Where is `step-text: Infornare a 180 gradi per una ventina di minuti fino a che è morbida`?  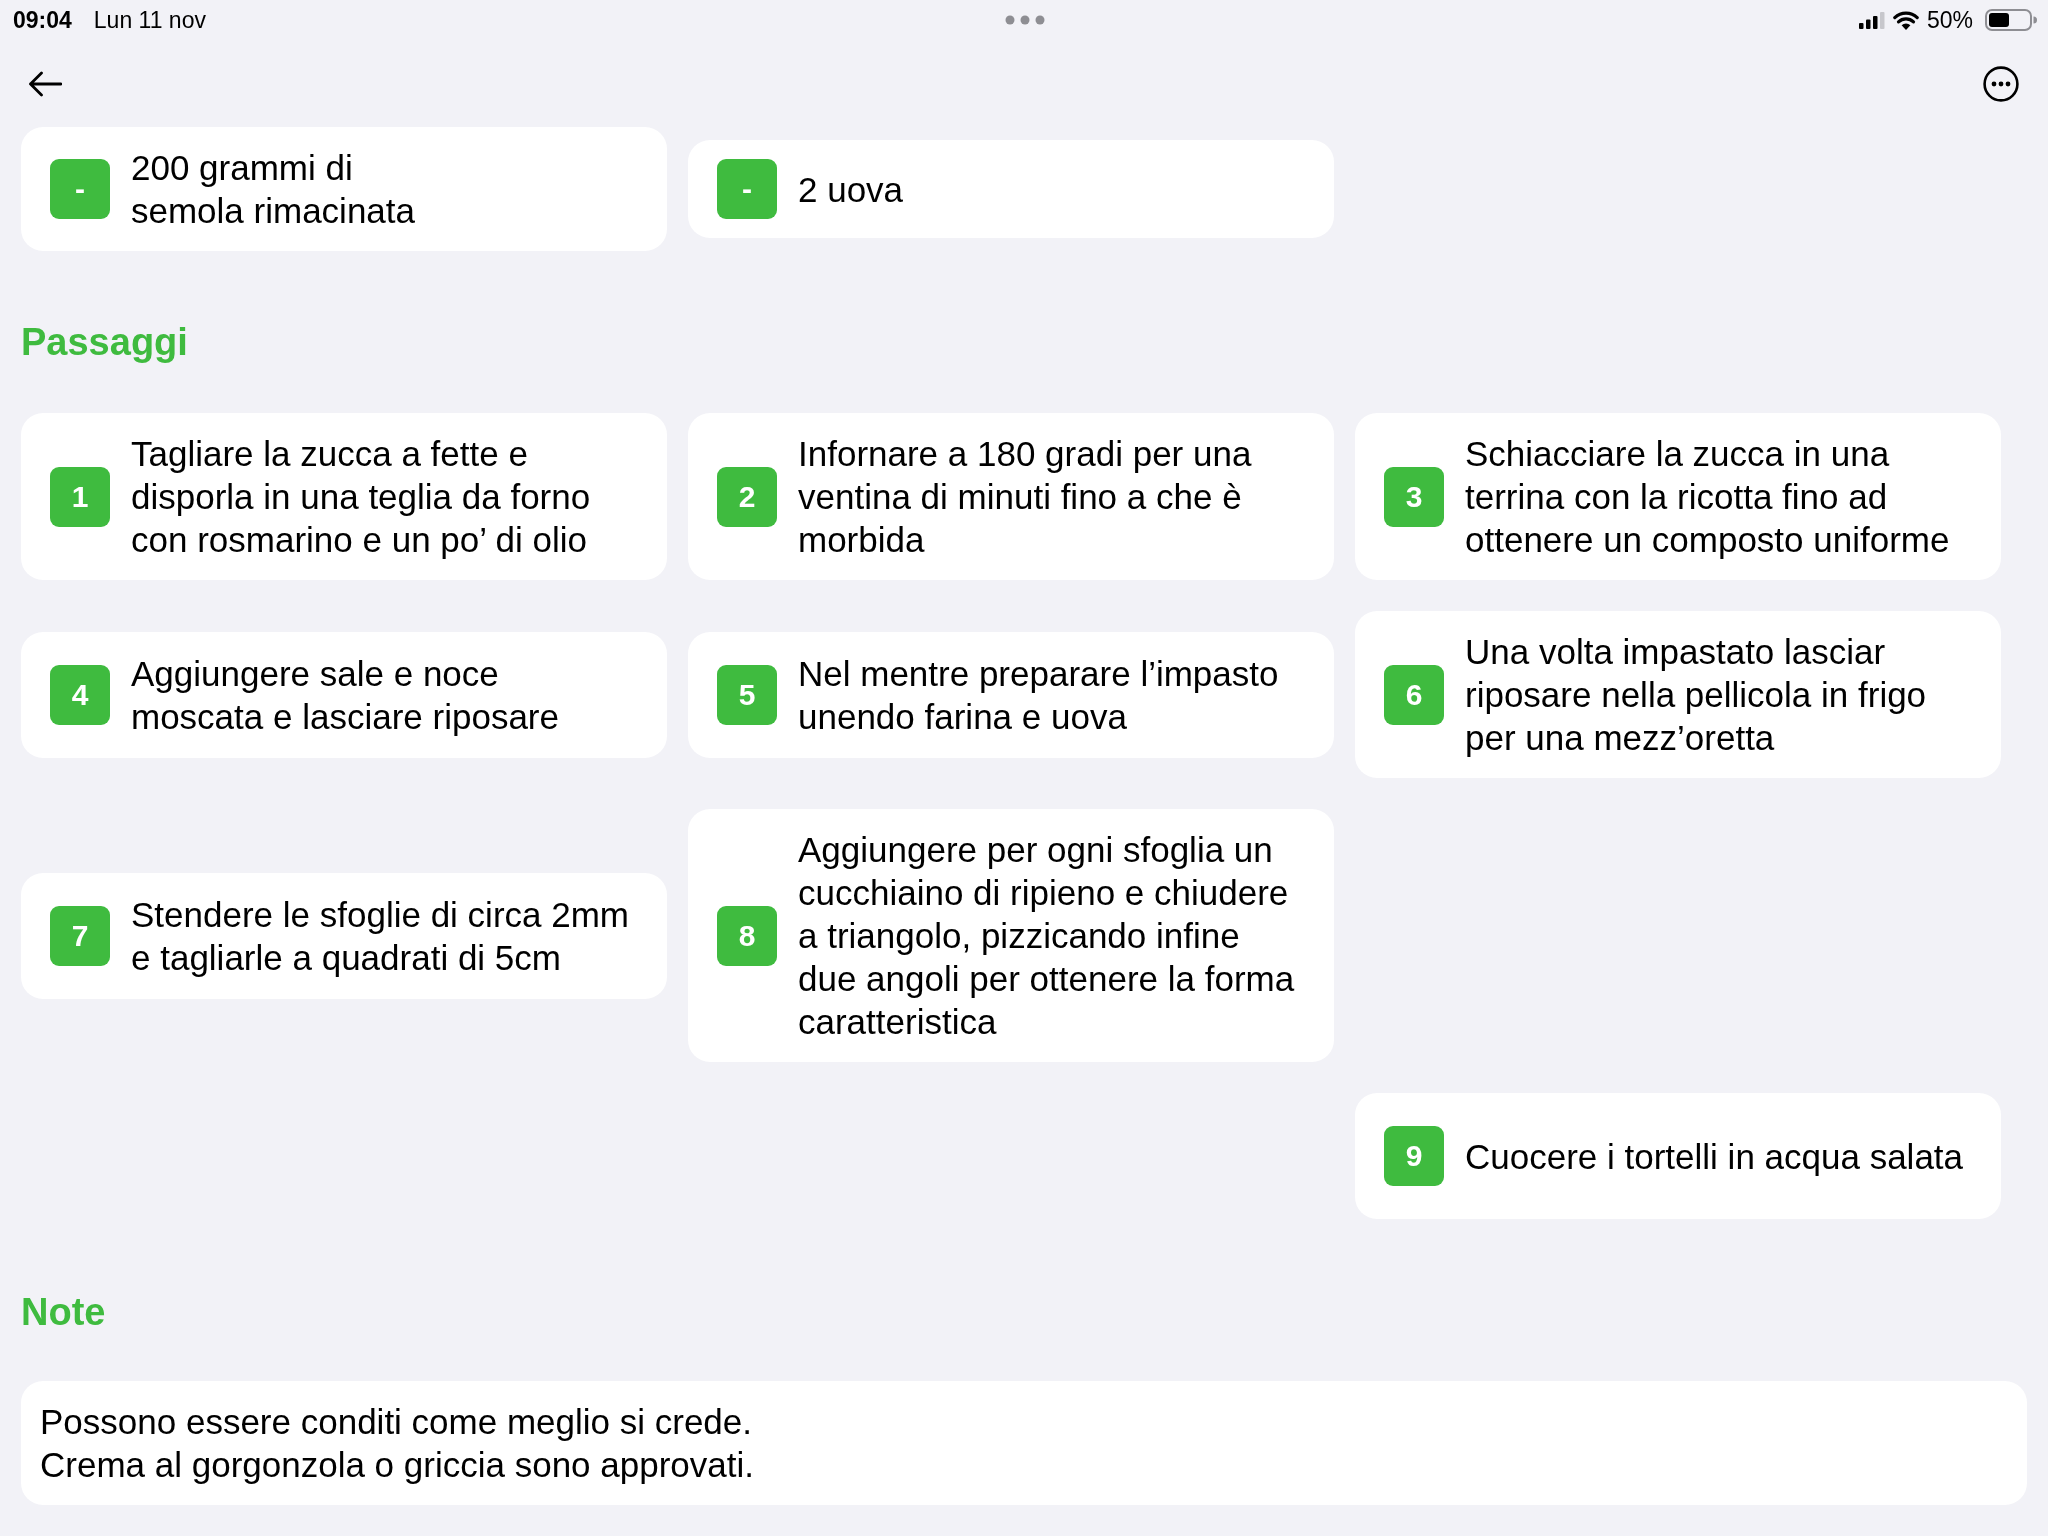 step-text: Infornare a 180 gradi per una ventina di minuti fino a che è morbida is located at coordinates (1025, 497).